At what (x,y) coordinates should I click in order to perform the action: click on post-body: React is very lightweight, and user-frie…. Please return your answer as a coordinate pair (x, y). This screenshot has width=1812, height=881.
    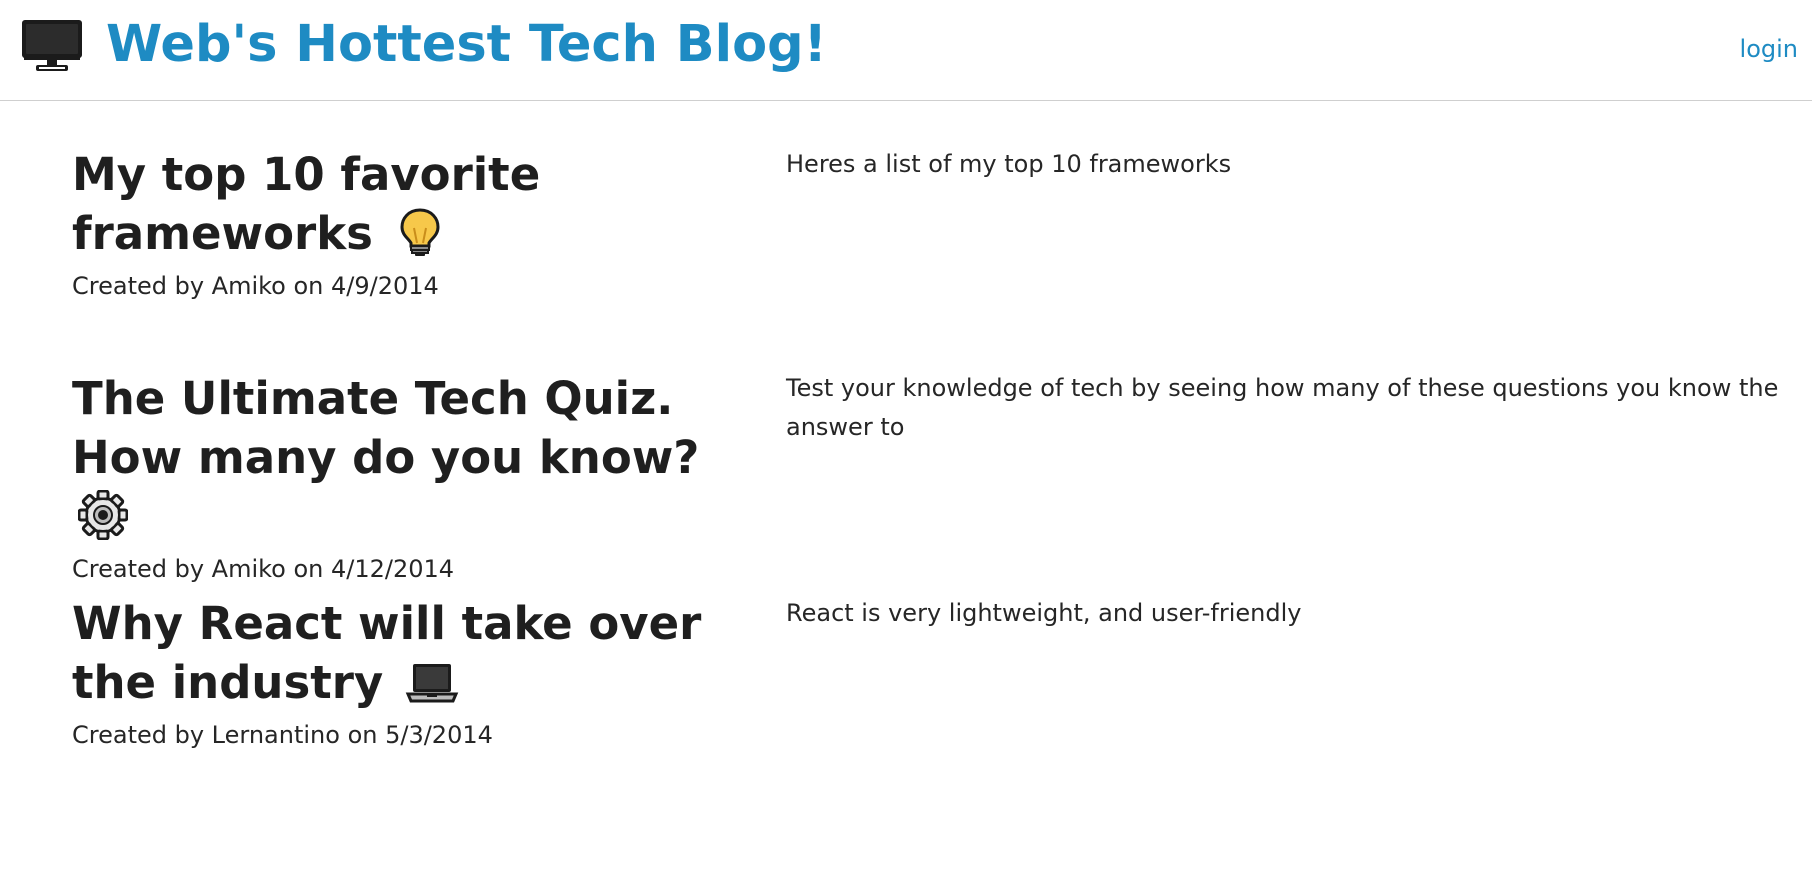
    Looking at the image, I should click on (1044, 613).